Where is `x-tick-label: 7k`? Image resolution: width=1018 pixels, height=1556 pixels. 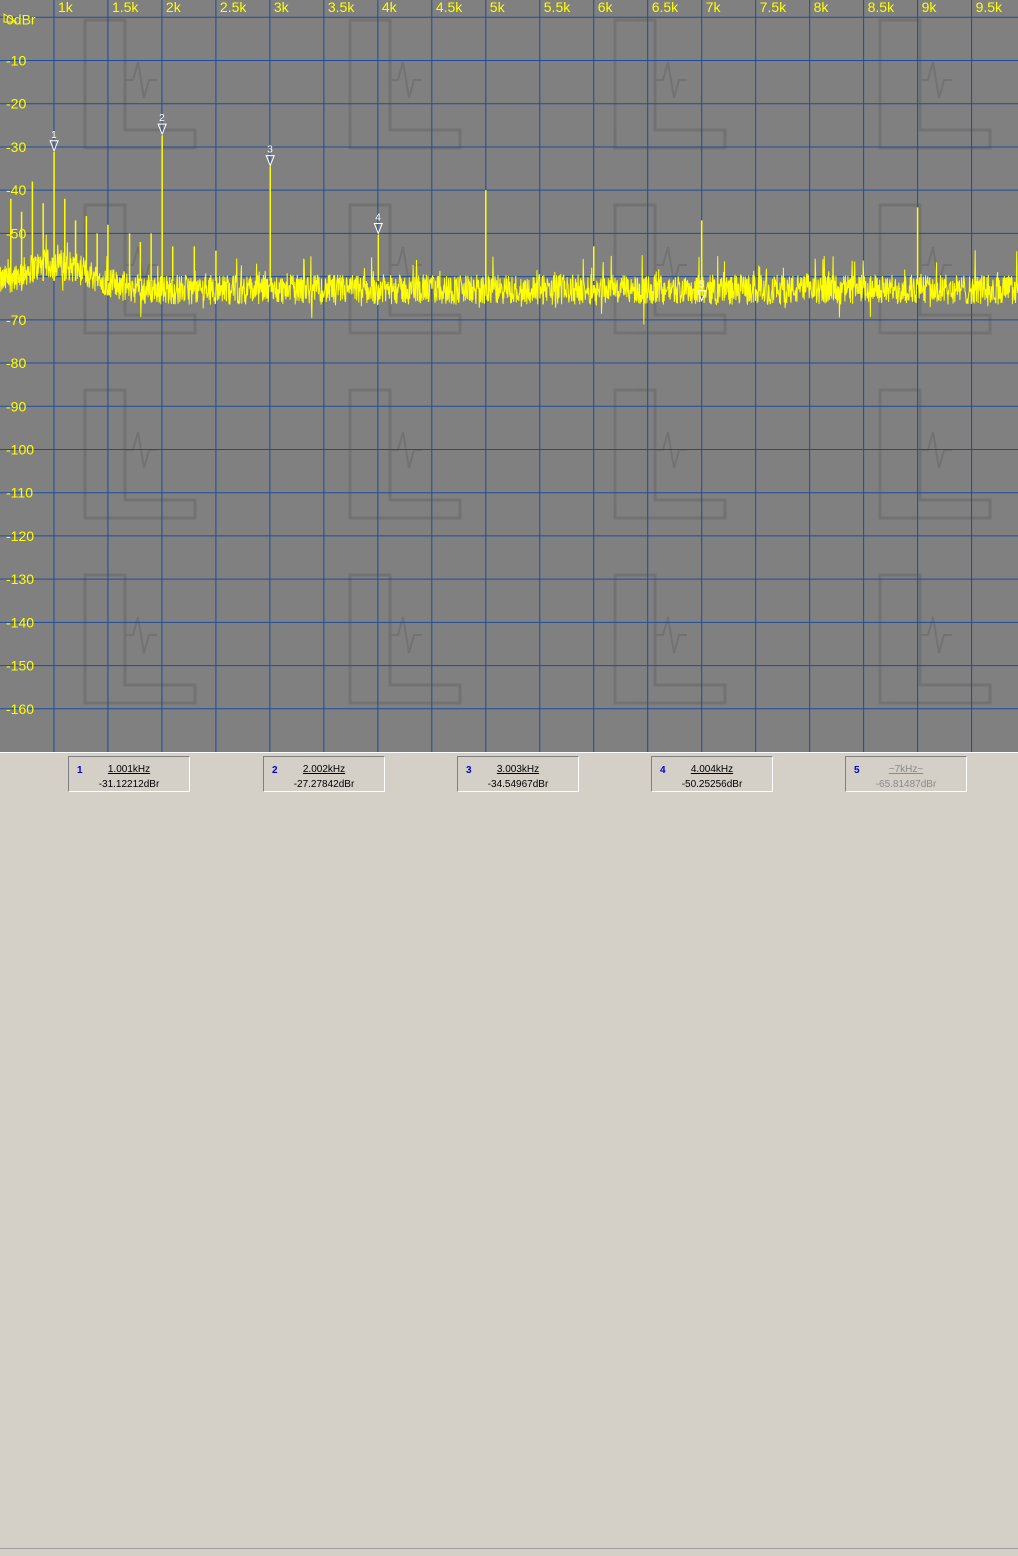 x-tick-label: 7k is located at coordinates (714, 7).